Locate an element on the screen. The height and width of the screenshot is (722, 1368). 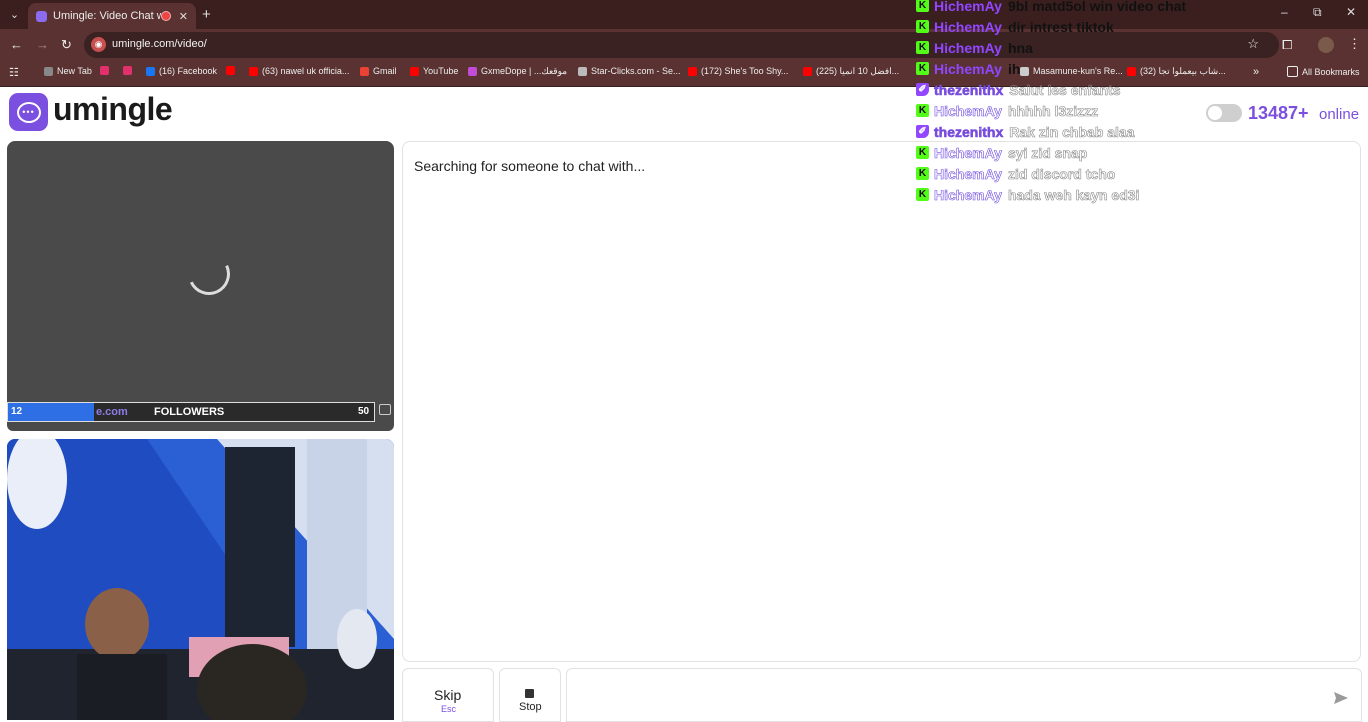
tab-title: Umingle: Video Chat with S is located at coordinates (107, 16).